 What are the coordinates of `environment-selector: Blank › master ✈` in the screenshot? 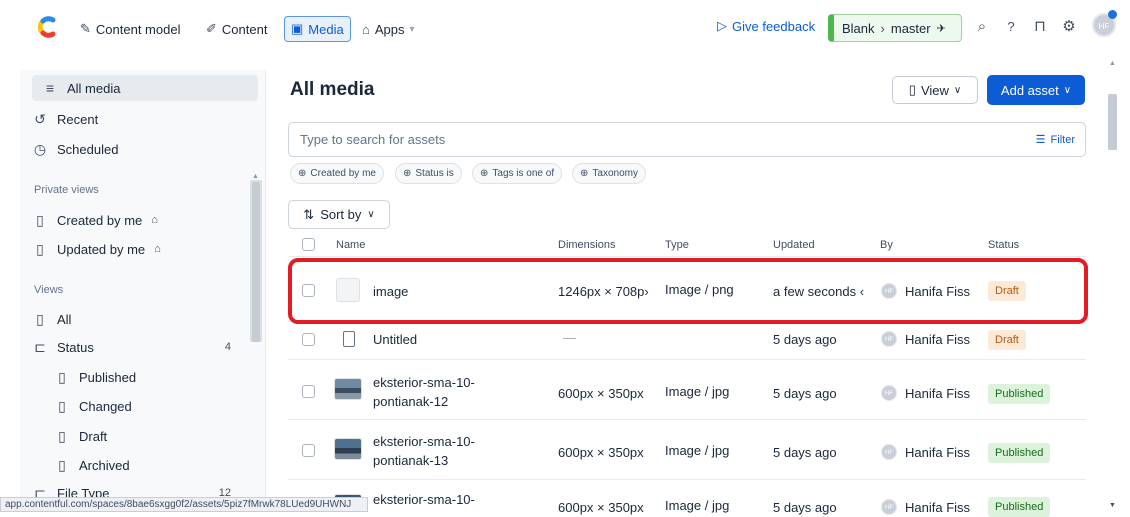 It's located at (895, 28).